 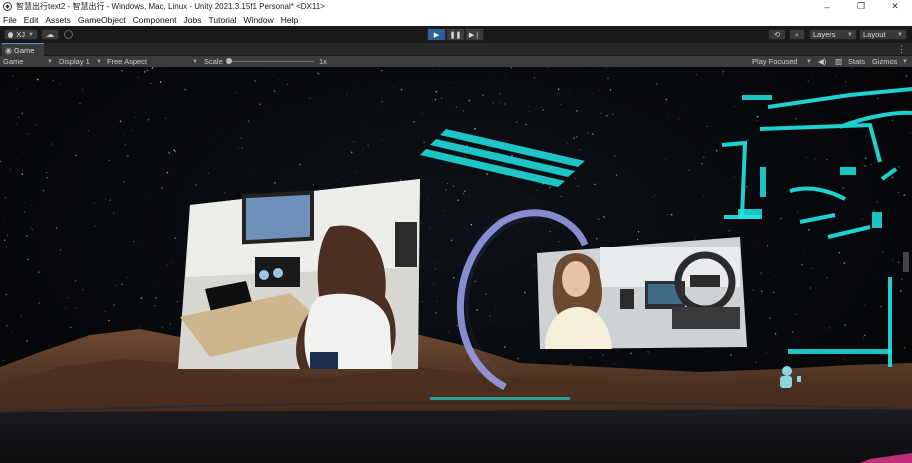 I want to click on menu-jobs: Jobs, so click(x=193, y=20).